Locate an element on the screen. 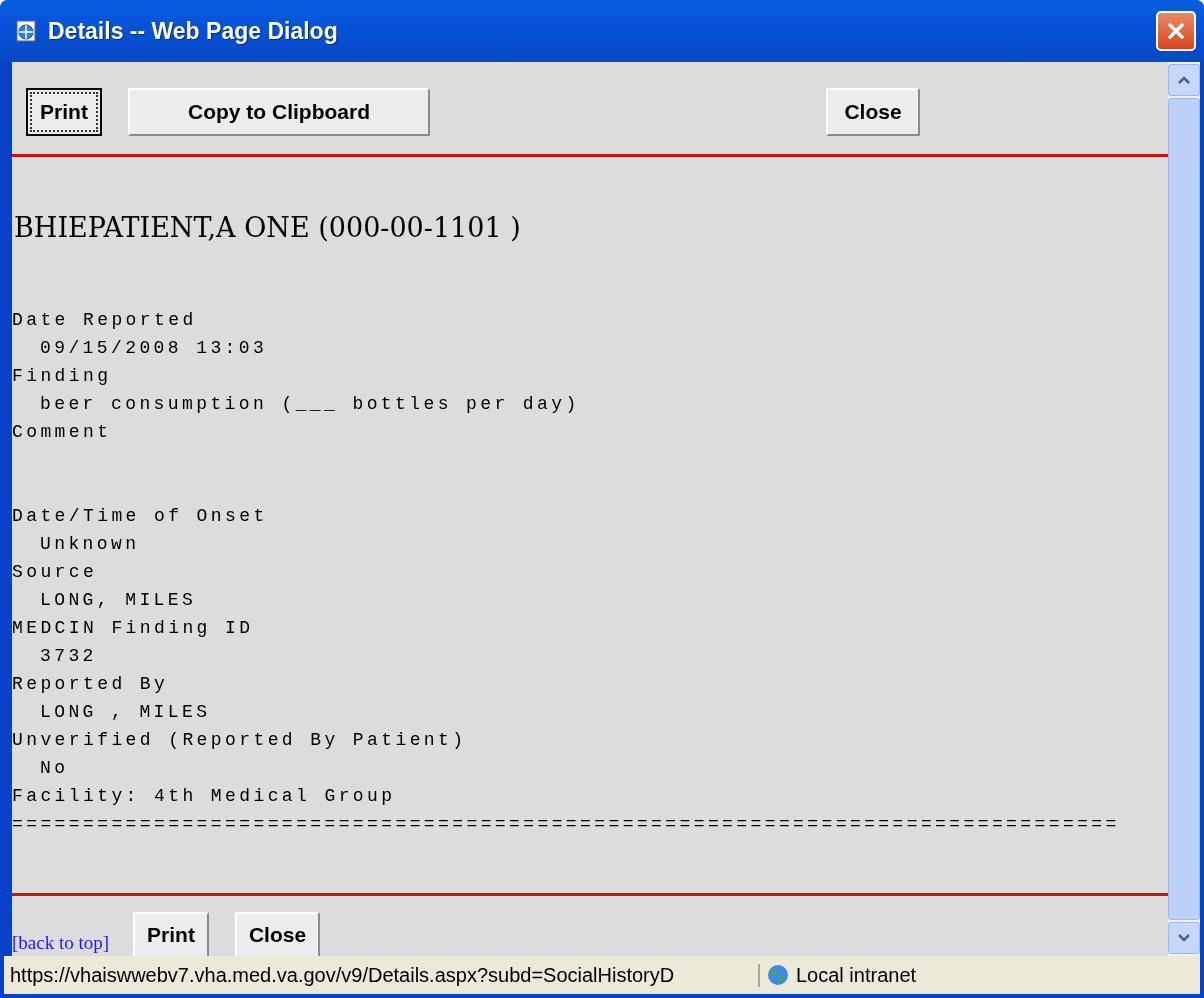 The height and width of the screenshot is (998, 1204). report-line: ============================================================================== is located at coordinates (566, 824).